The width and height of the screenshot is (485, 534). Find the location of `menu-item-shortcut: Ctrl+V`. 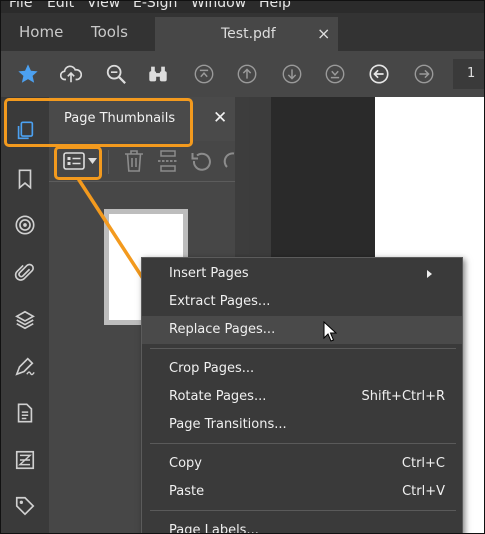

menu-item-shortcut: Ctrl+V is located at coordinates (423, 491).